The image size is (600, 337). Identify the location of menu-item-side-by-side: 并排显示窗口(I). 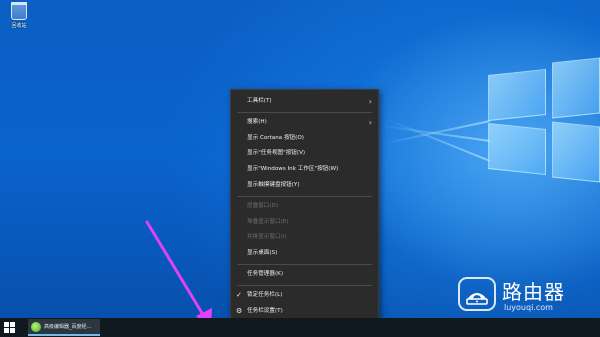
(304, 238).